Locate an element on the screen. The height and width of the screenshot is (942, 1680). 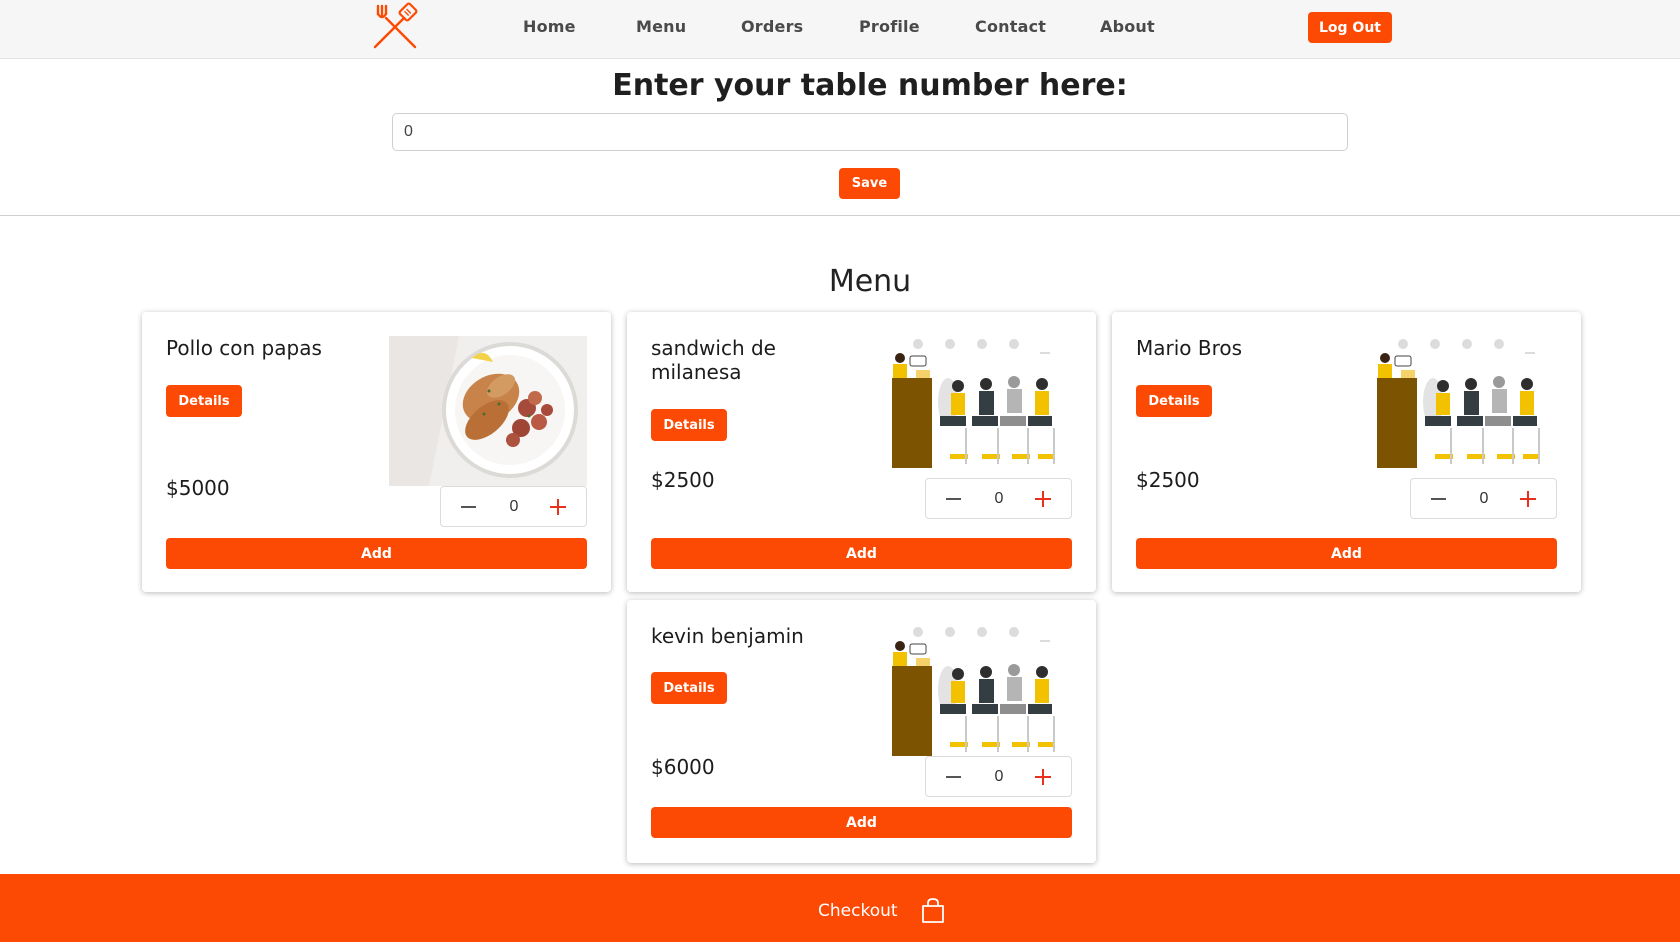
menu-card: Mario Bros Details $2500 0 Add is located at coordinates (1346, 452).